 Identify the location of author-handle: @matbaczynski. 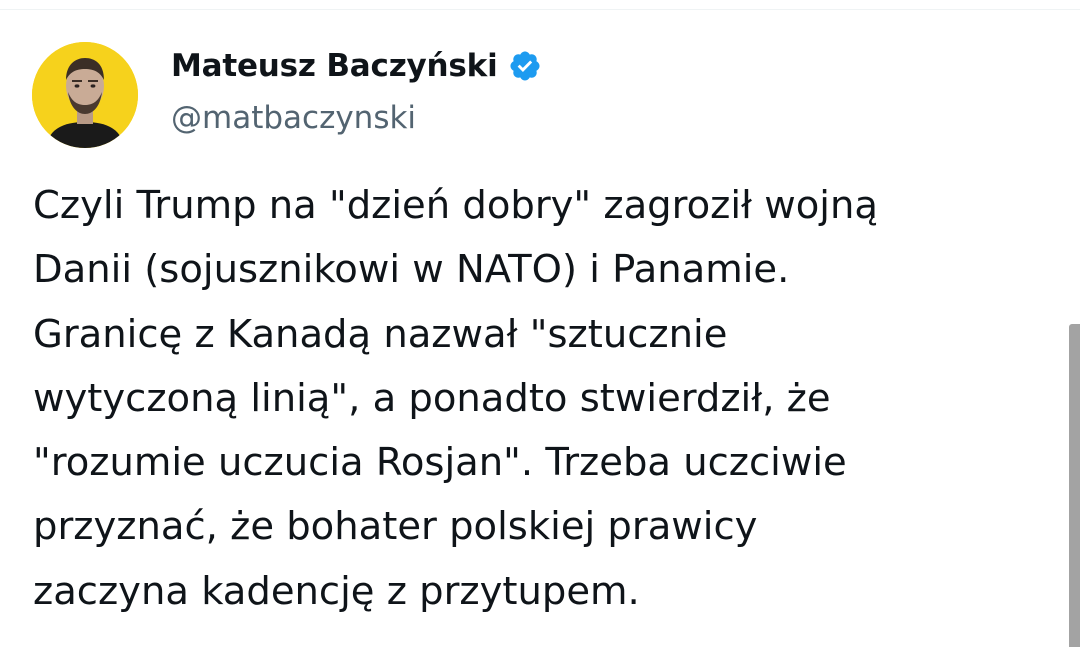
(293, 118).